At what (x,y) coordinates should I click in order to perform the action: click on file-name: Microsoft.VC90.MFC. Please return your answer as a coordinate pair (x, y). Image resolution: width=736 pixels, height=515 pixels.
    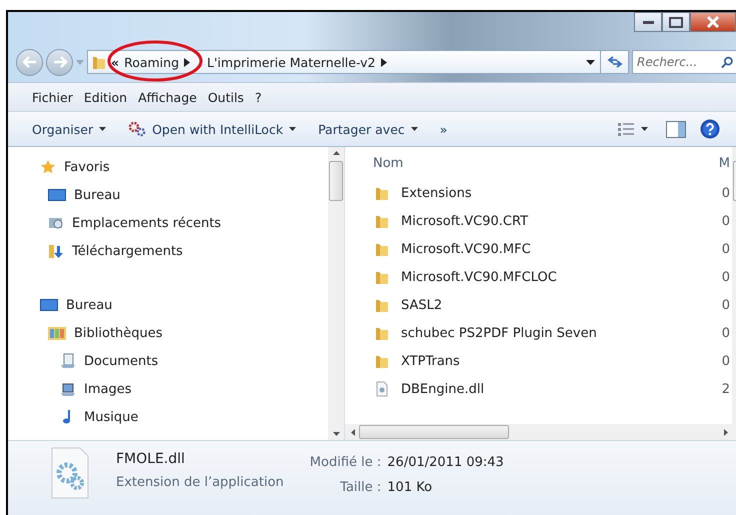
    Looking at the image, I should click on (466, 249).